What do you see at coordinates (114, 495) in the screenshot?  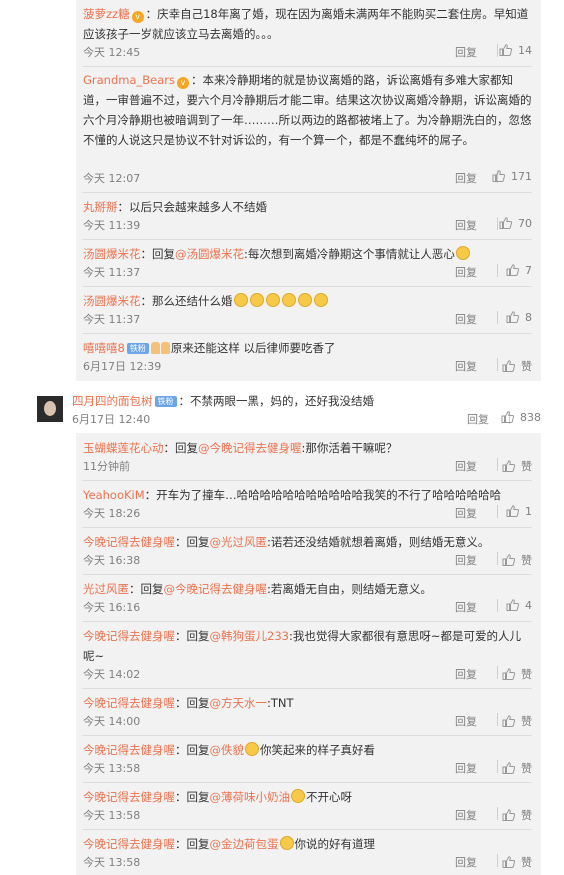 I see `comment-username: YeahooKiM` at bounding box center [114, 495].